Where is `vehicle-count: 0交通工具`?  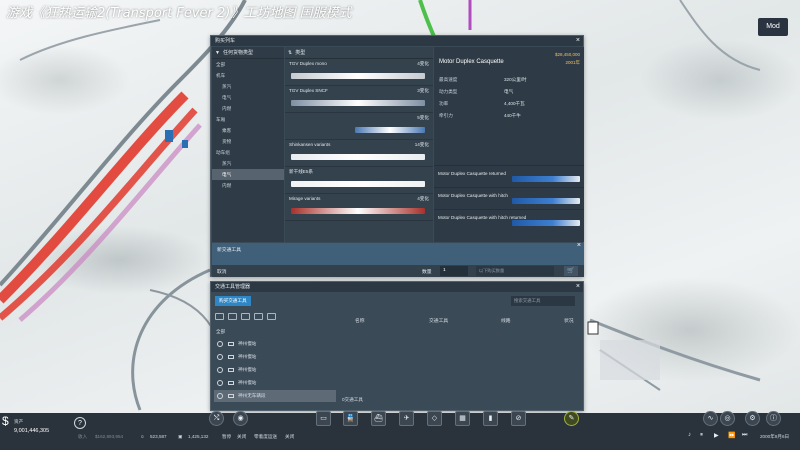
vehicle-count: 0交通工具 is located at coordinates (352, 399).